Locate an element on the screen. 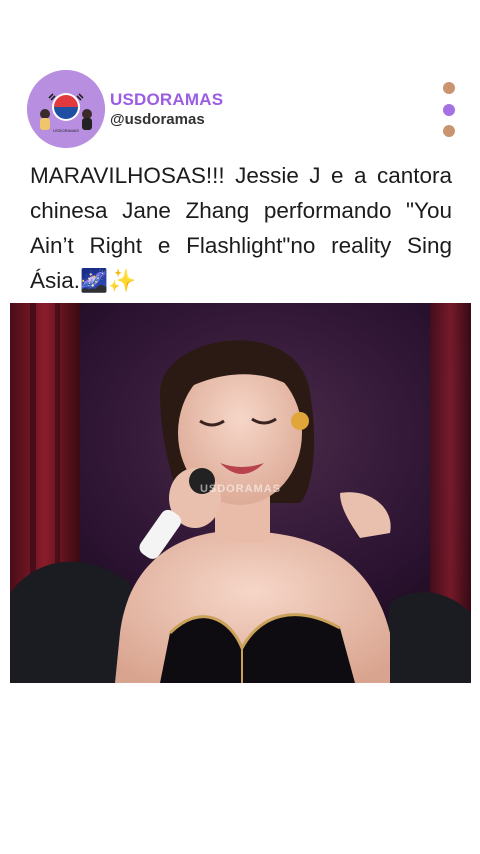 This screenshot has height=854, width=480. account-name: USDORAMAS is located at coordinates (166, 100).